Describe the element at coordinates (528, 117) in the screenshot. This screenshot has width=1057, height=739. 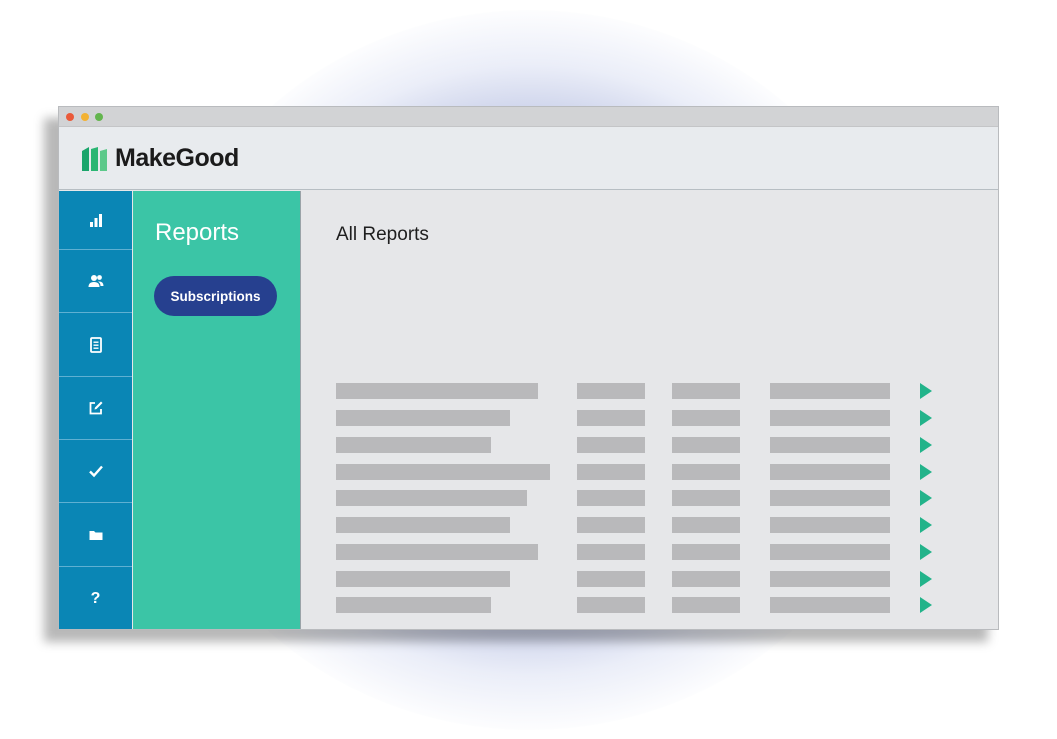
I see `window-titlebar` at that location.